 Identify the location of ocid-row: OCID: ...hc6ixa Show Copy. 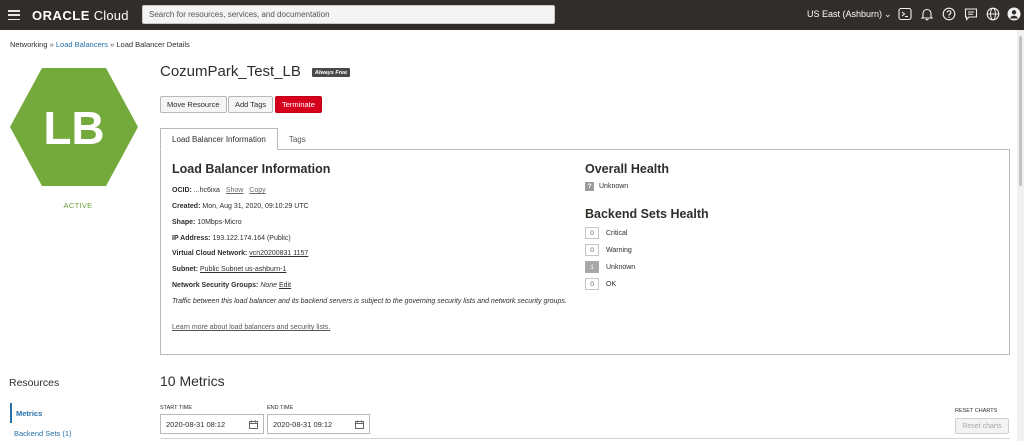
(219, 190).